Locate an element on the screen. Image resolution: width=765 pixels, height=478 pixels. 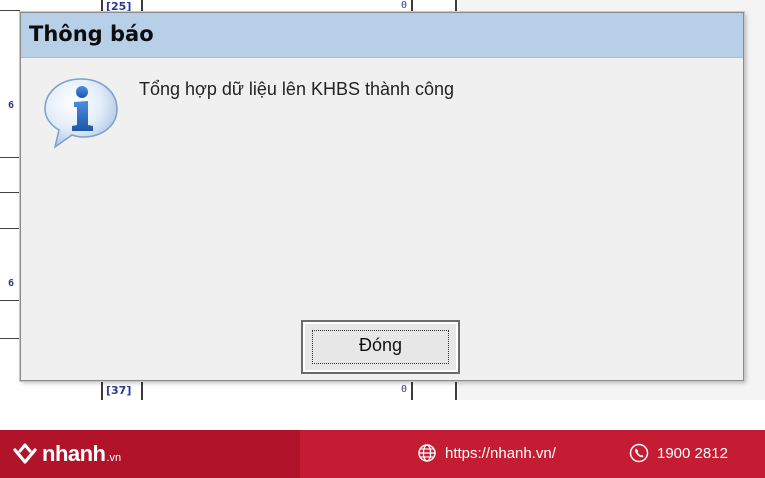
dialog-message: Tổng hợp dữ liệu lên KHBS thành công is located at coordinates (297, 89).